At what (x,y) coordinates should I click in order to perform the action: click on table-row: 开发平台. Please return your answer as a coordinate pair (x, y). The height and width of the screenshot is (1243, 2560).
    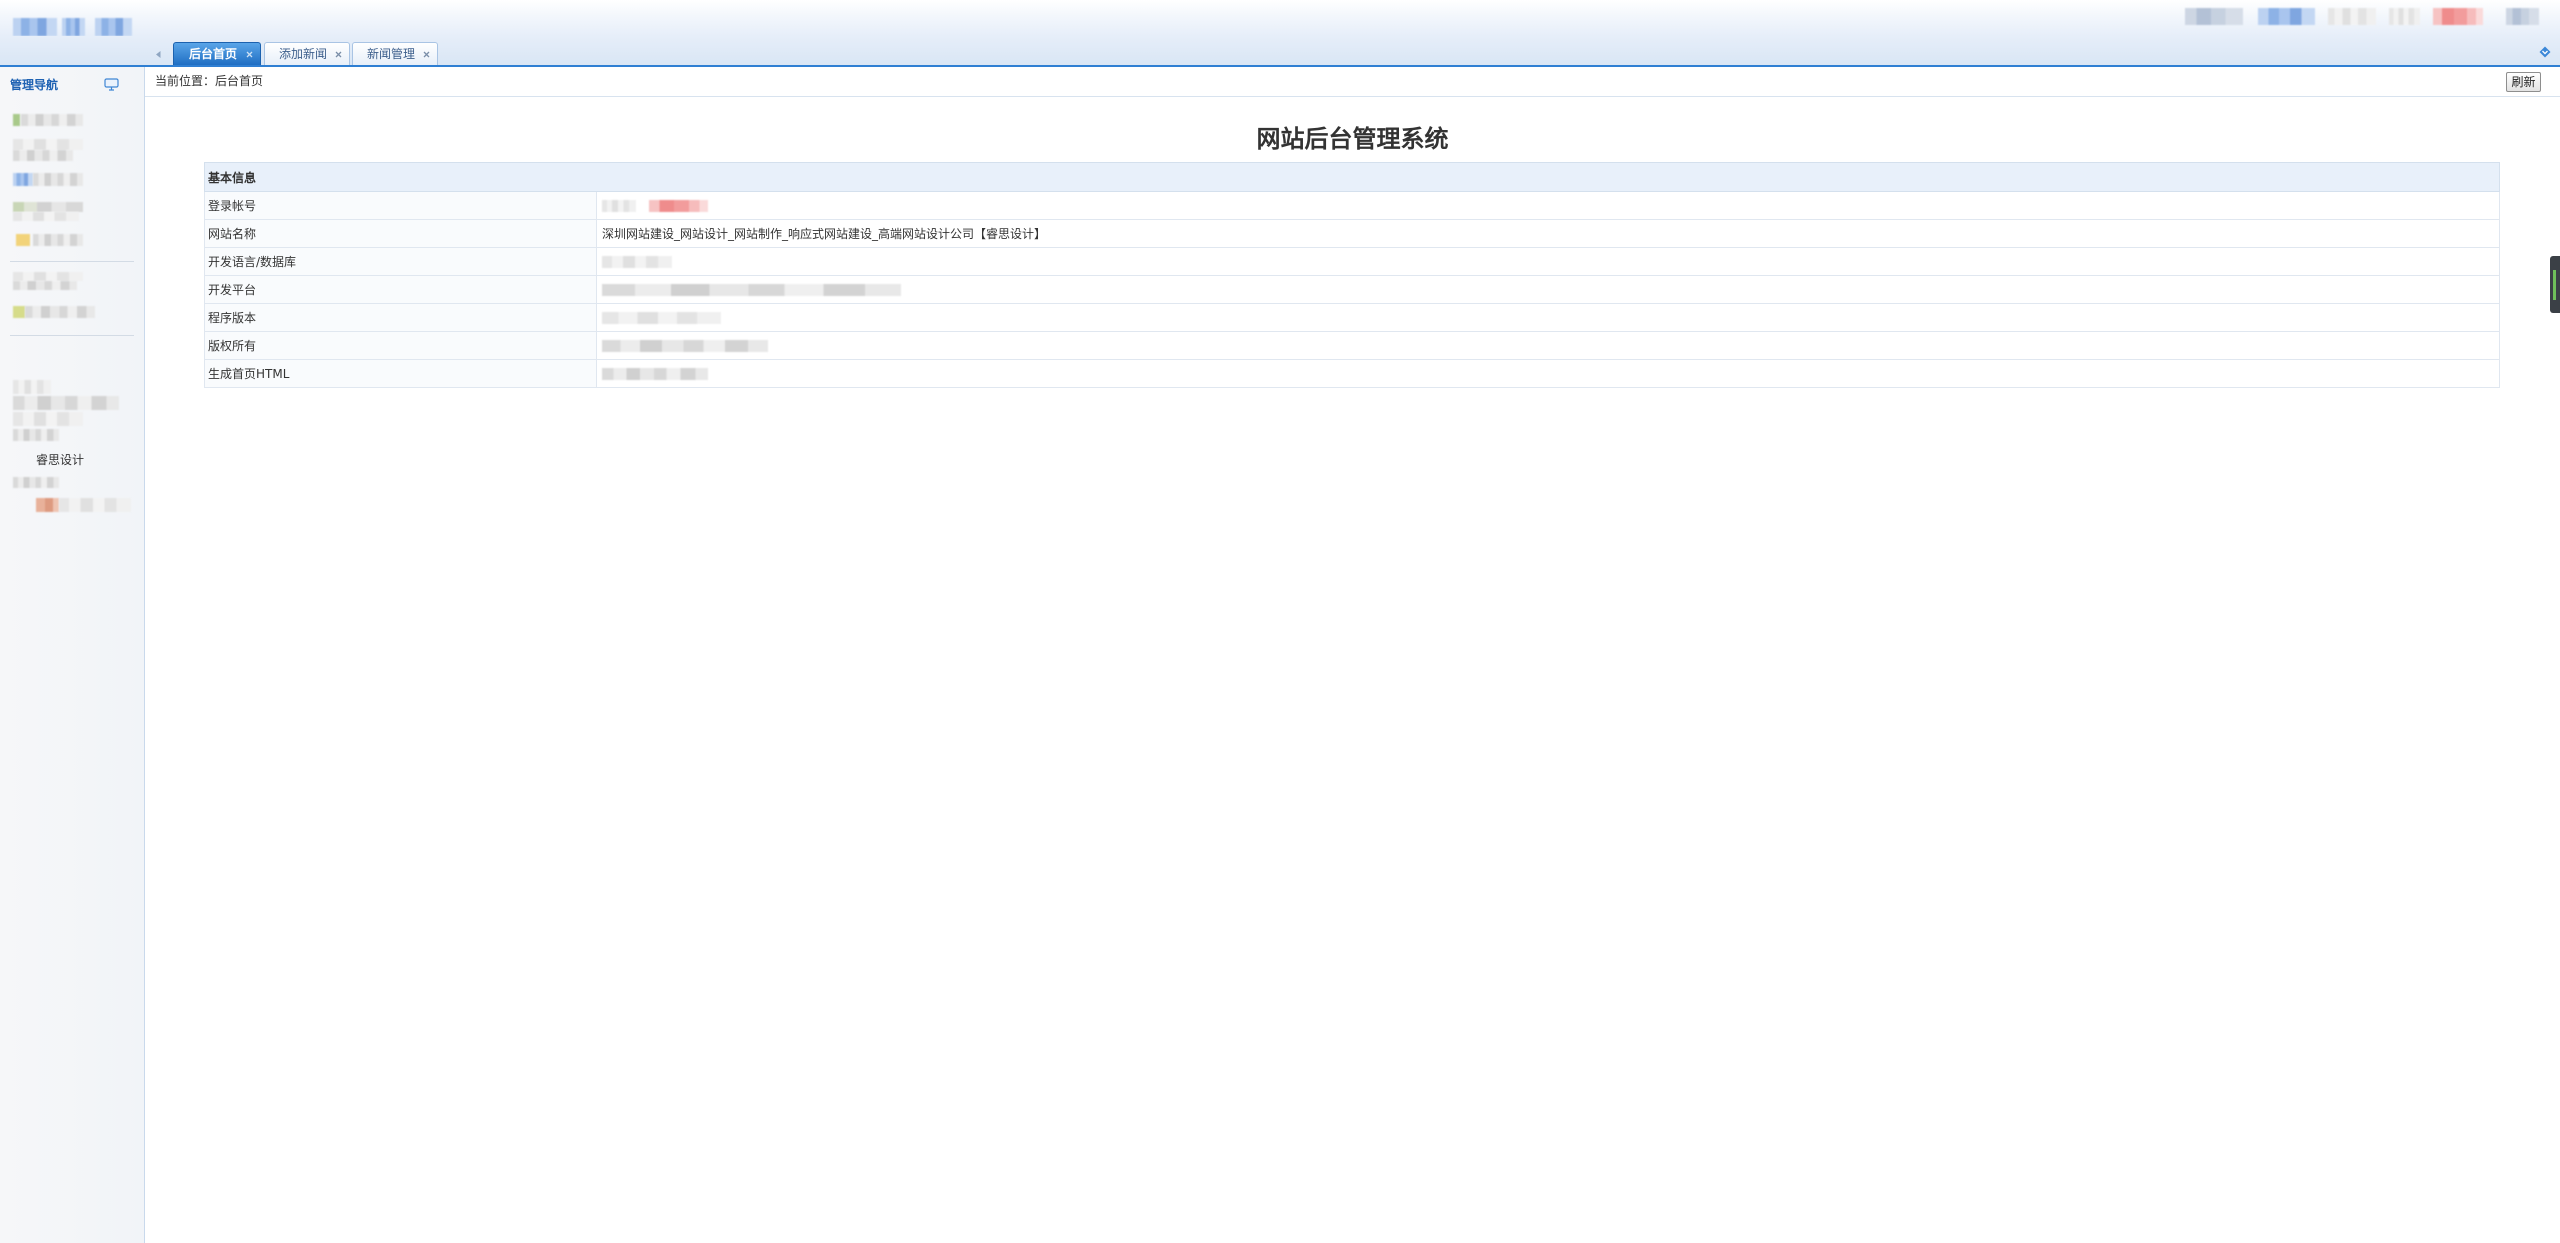
    Looking at the image, I should click on (1352, 289).